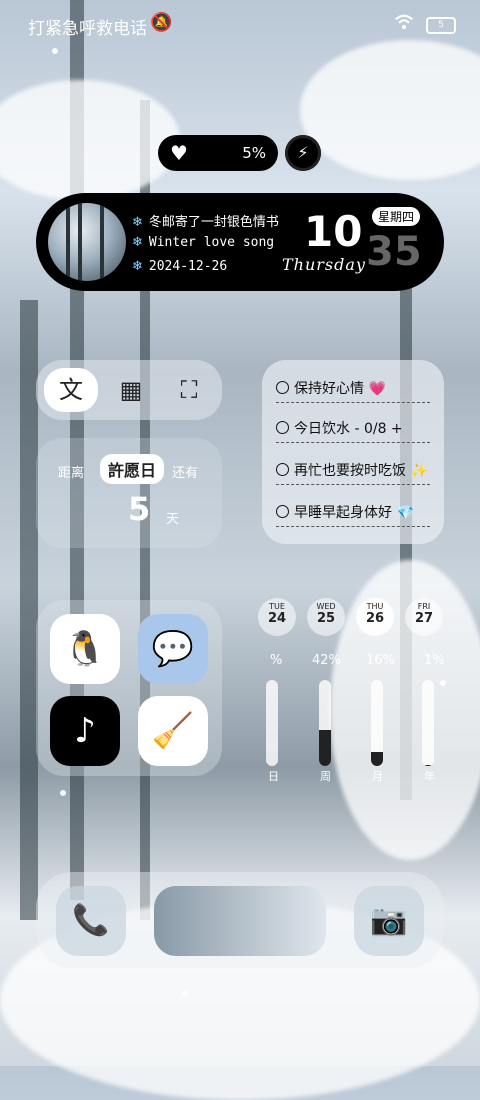 The height and width of the screenshot is (1100, 480). Describe the element at coordinates (91, 921) in the screenshot. I see `phone-icon: 📞` at that location.